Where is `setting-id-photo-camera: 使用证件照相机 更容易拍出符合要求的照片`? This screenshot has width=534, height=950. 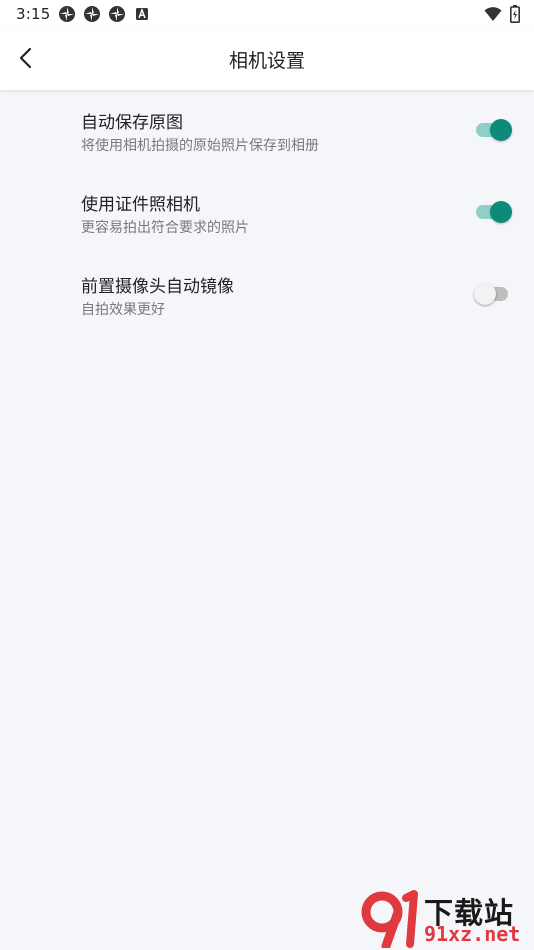
setting-id-photo-camera: 使用证件照相机 更容易拍出符合要求的照片 is located at coordinates (267, 213).